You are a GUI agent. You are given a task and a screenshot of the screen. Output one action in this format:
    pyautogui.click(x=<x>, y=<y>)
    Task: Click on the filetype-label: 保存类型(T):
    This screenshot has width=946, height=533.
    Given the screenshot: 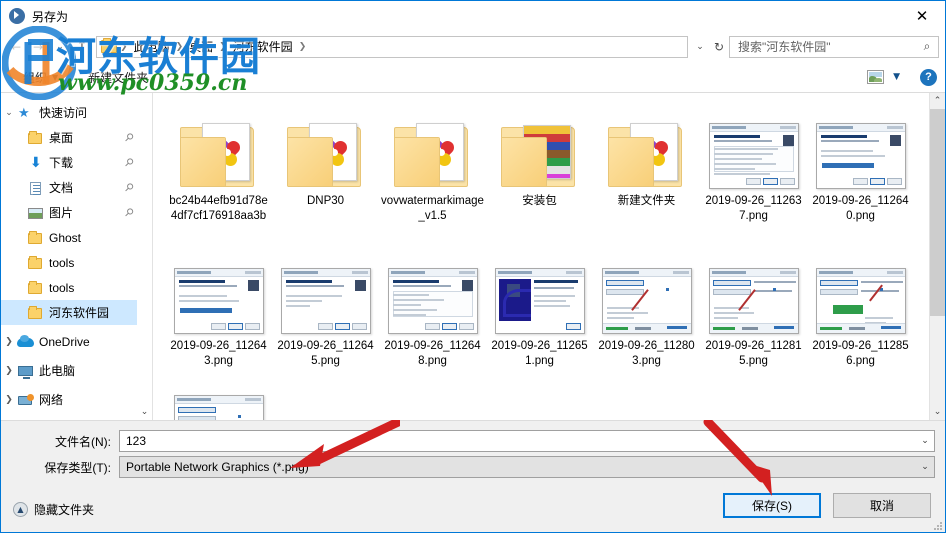 What is the action you would take?
    pyautogui.click(x=77, y=467)
    